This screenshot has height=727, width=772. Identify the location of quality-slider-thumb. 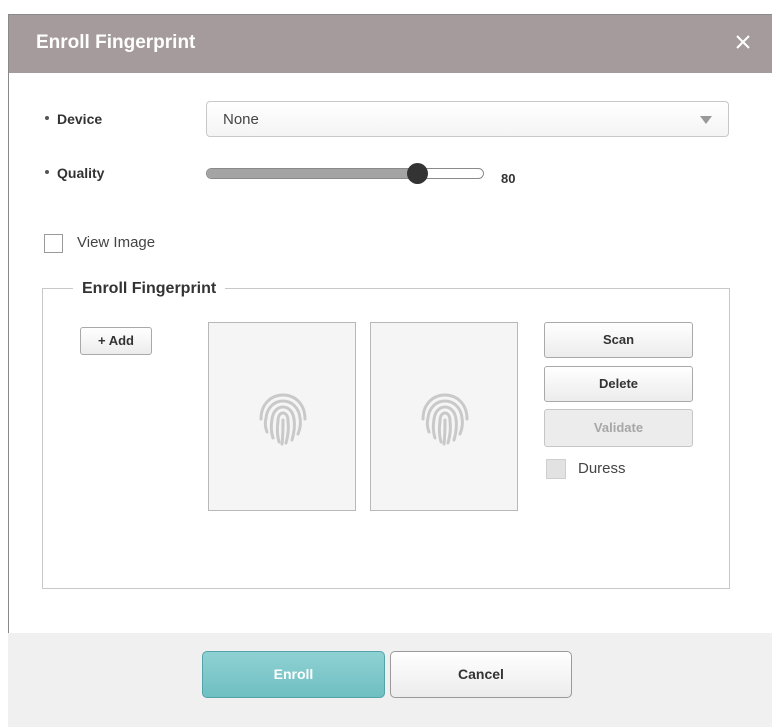
(418, 173).